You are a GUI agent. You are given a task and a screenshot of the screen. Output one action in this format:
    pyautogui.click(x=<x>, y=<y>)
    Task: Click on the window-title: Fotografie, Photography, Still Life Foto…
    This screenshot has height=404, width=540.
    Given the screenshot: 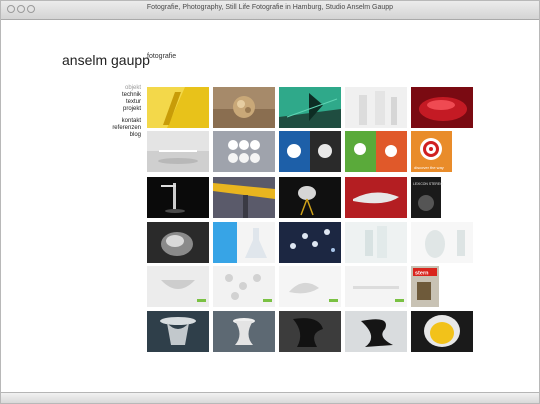 What is the action you would take?
    pyautogui.click(x=270, y=7)
    